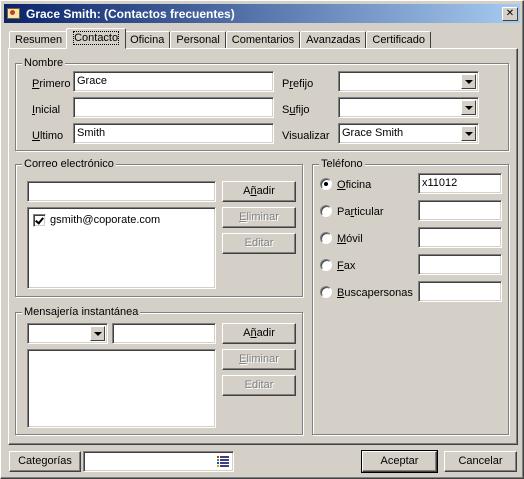 The height and width of the screenshot is (479, 524). Describe the element at coordinates (399, 461) in the screenshot. I see `accept-button: Aceptar` at that location.